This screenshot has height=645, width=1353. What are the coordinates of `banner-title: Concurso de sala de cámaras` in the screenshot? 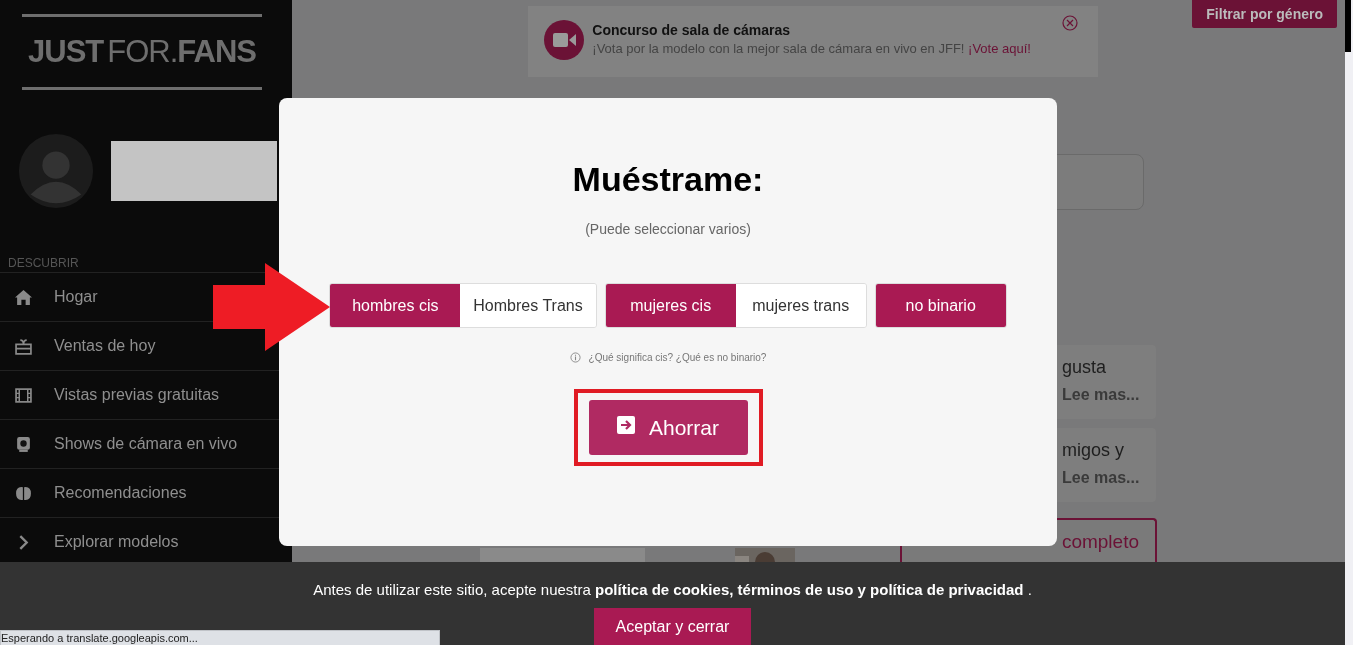 It's located at (691, 30).